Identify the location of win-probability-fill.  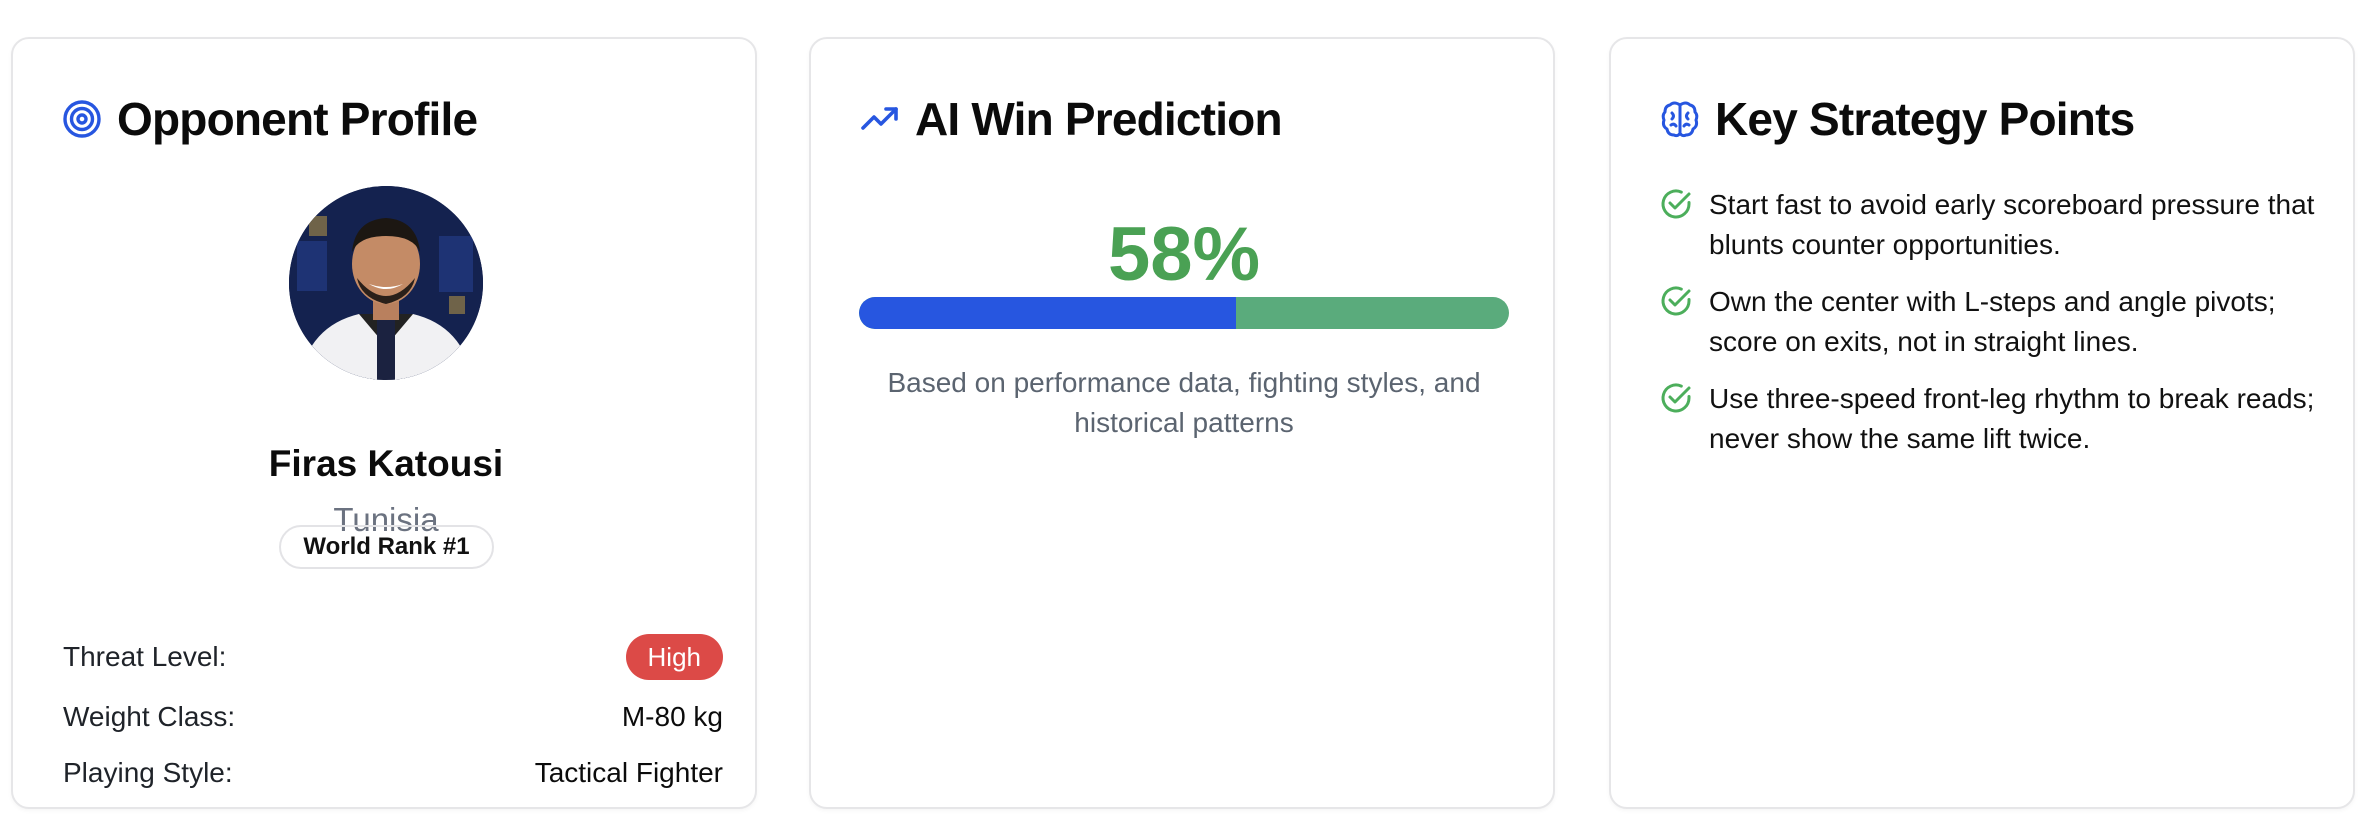
(1047, 313).